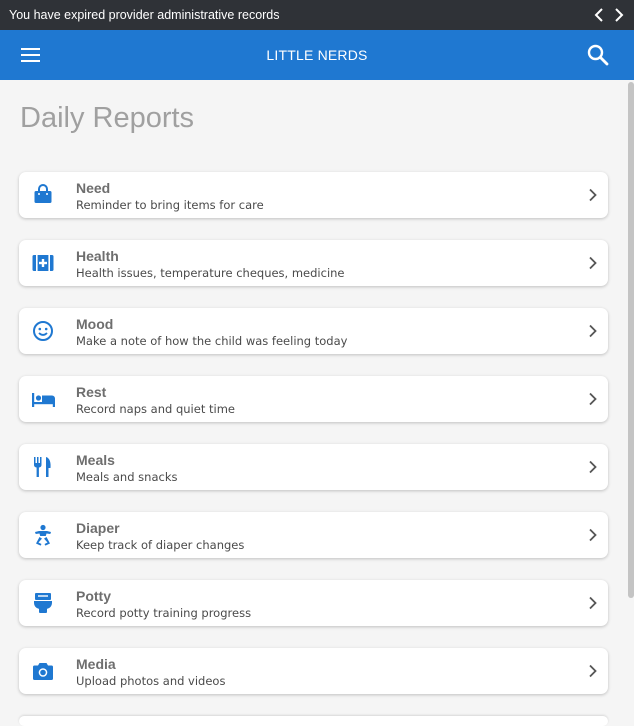 This screenshot has height=726, width=634. What do you see at coordinates (164, 613) in the screenshot?
I see `report-card-subtitle: Record potty training progress` at bounding box center [164, 613].